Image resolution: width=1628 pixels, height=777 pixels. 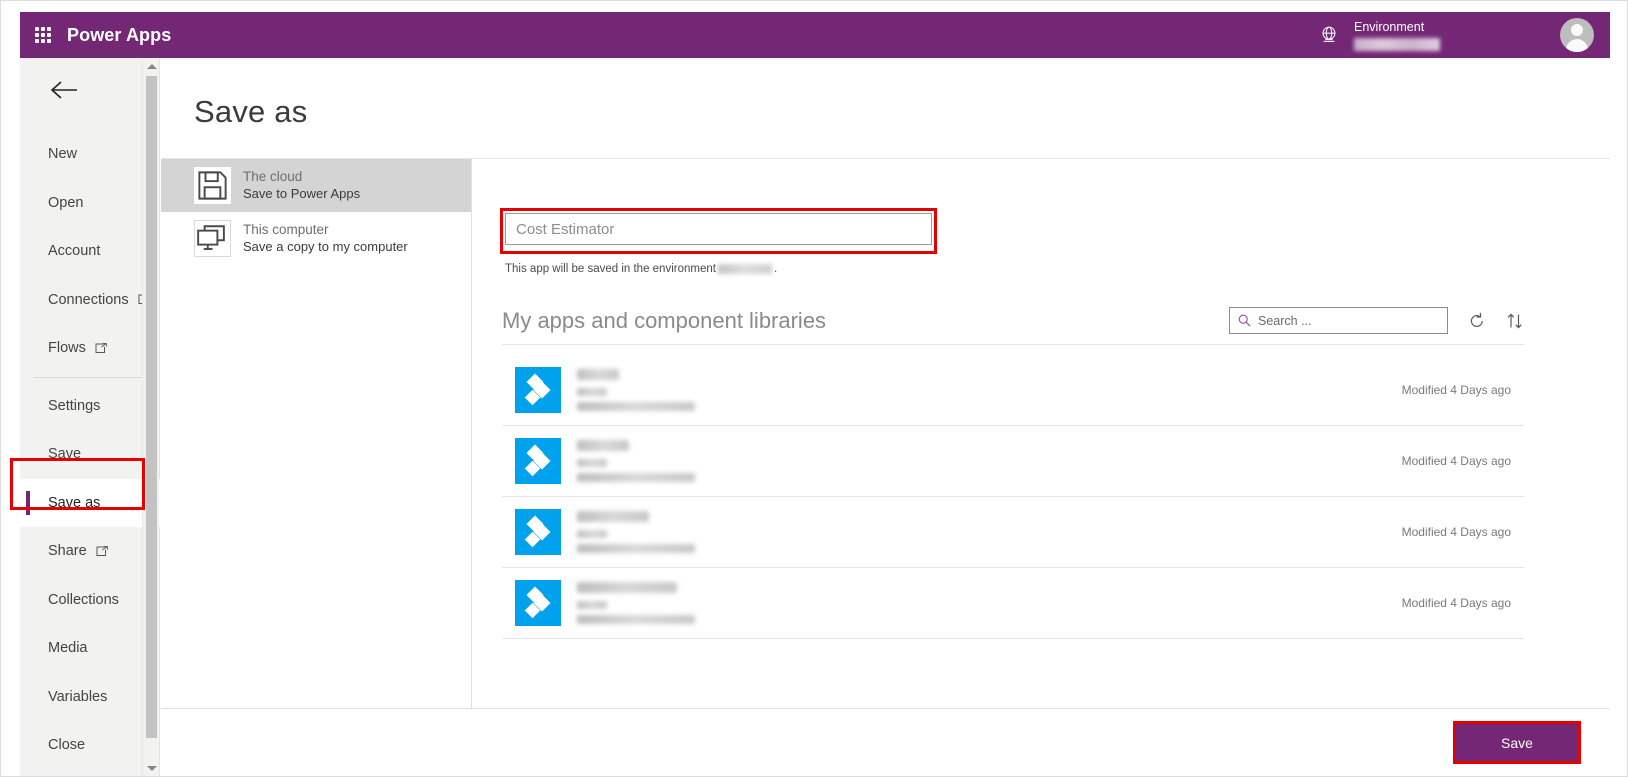 I want to click on sidebar-item-connections: Connections, so click(x=90, y=300).